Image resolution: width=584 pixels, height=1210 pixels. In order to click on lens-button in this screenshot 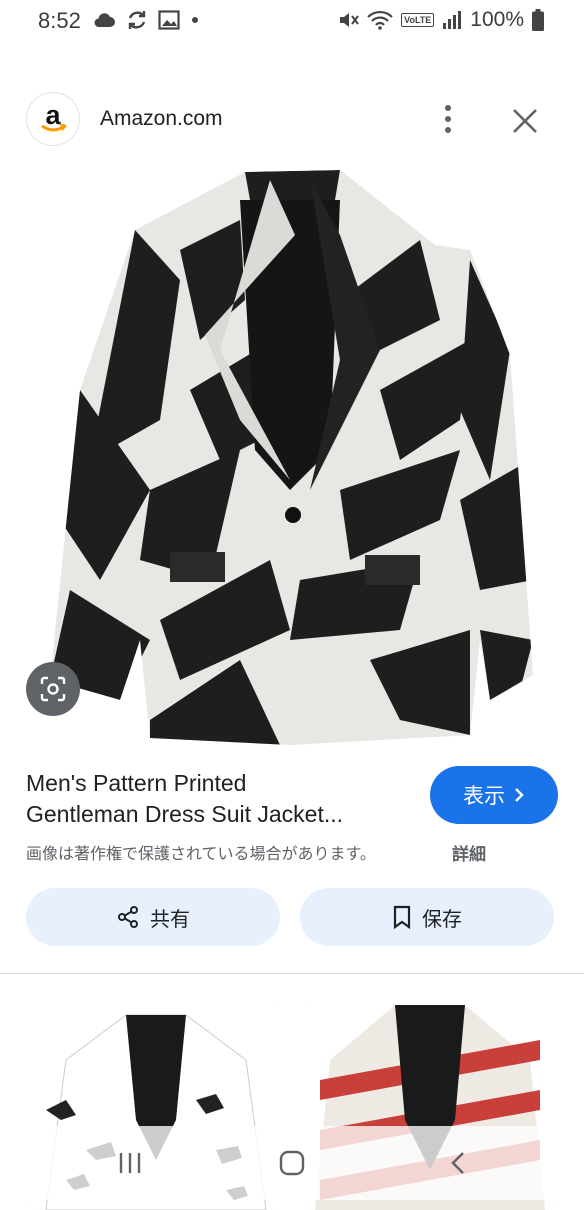, I will do `click(53, 689)`.